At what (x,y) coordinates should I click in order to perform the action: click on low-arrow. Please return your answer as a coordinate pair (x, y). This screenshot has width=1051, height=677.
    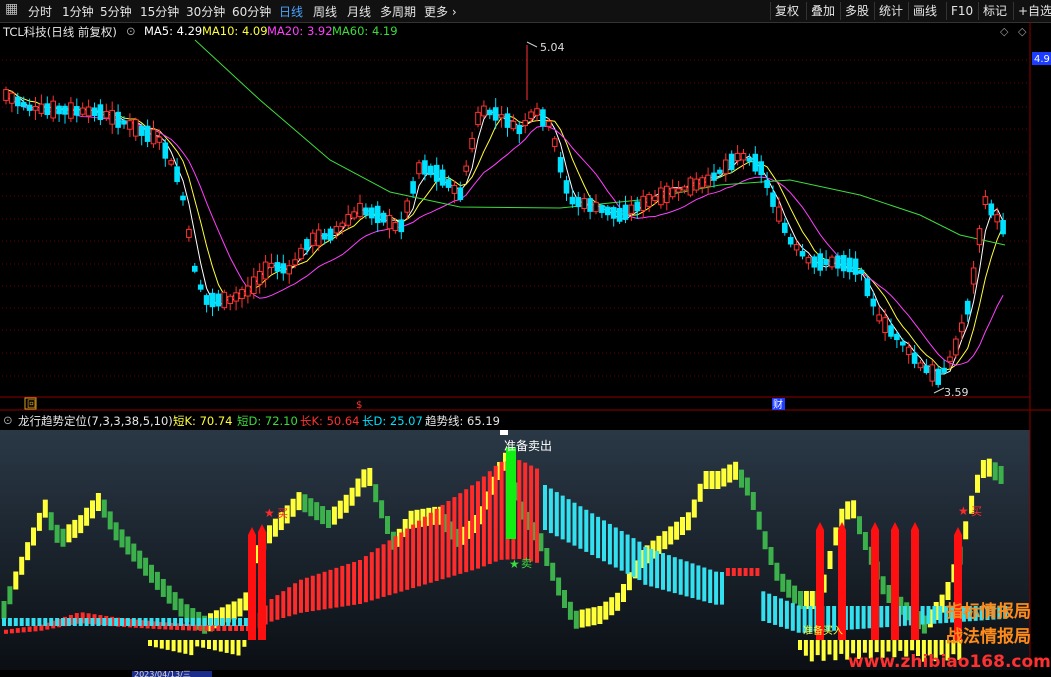
    Looking at the image, I should click on (939, 390).